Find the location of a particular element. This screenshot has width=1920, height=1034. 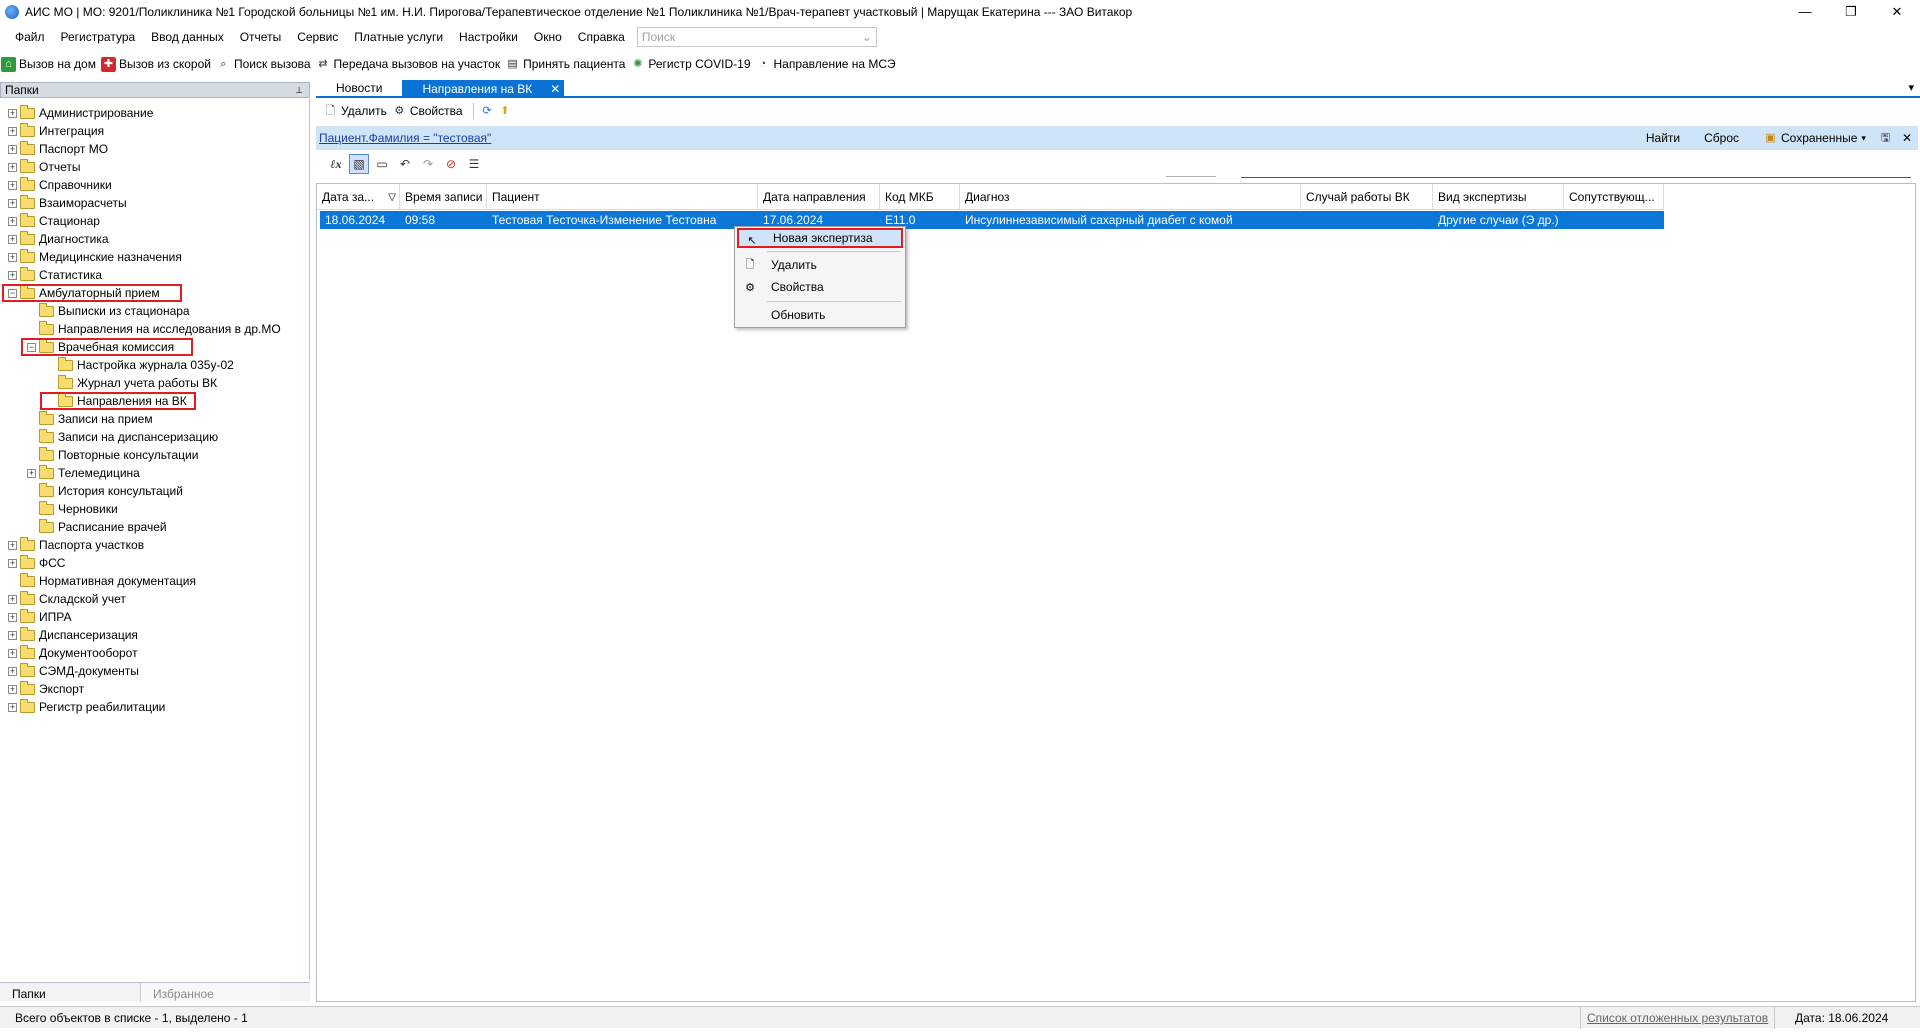

menu-window: Окно is located at coordinates (548, 37).